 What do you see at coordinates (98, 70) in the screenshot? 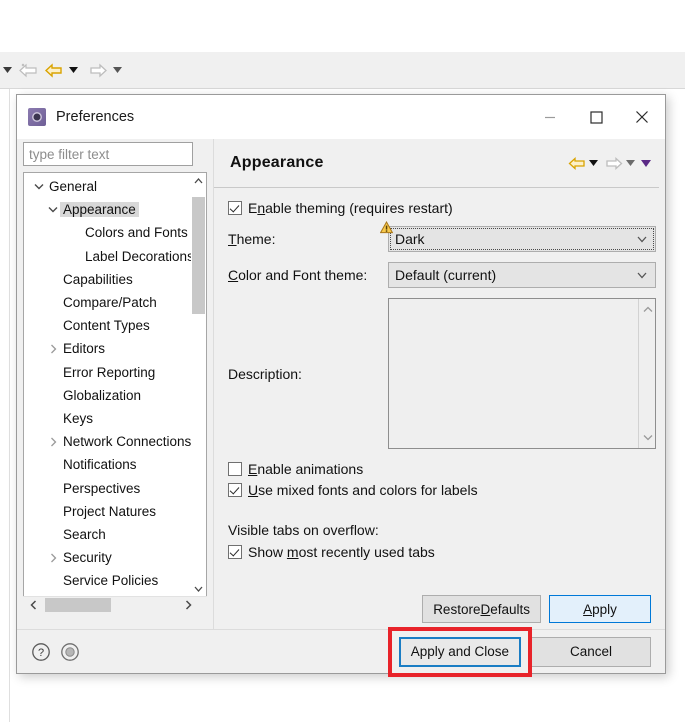
I see `toolbar-forward-arrow` at bounding box center [98, 70].